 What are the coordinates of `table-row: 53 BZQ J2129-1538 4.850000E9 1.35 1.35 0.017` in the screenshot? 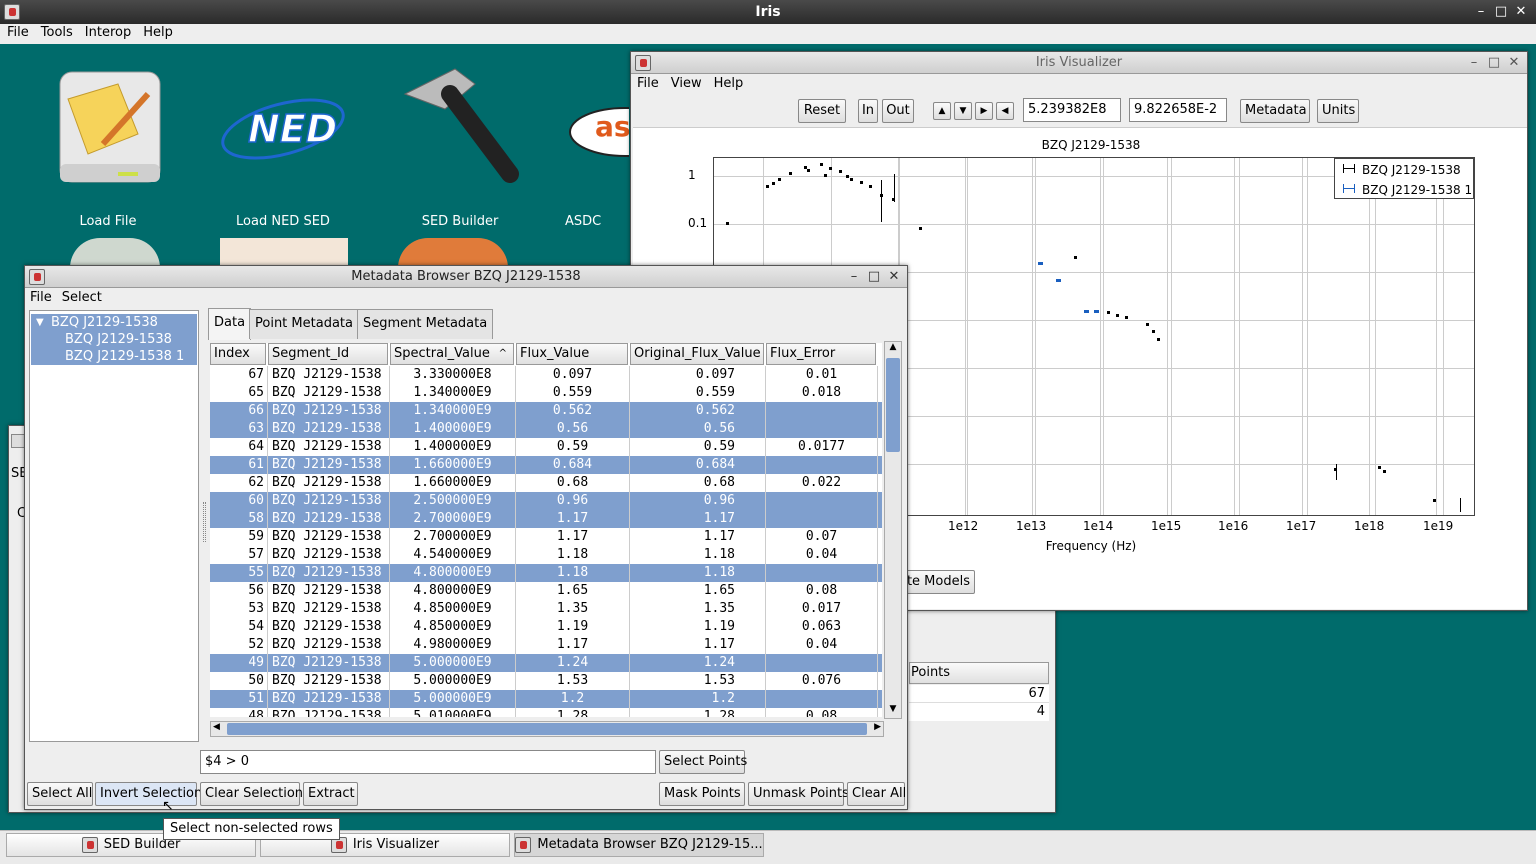 It's located at (546, 609).